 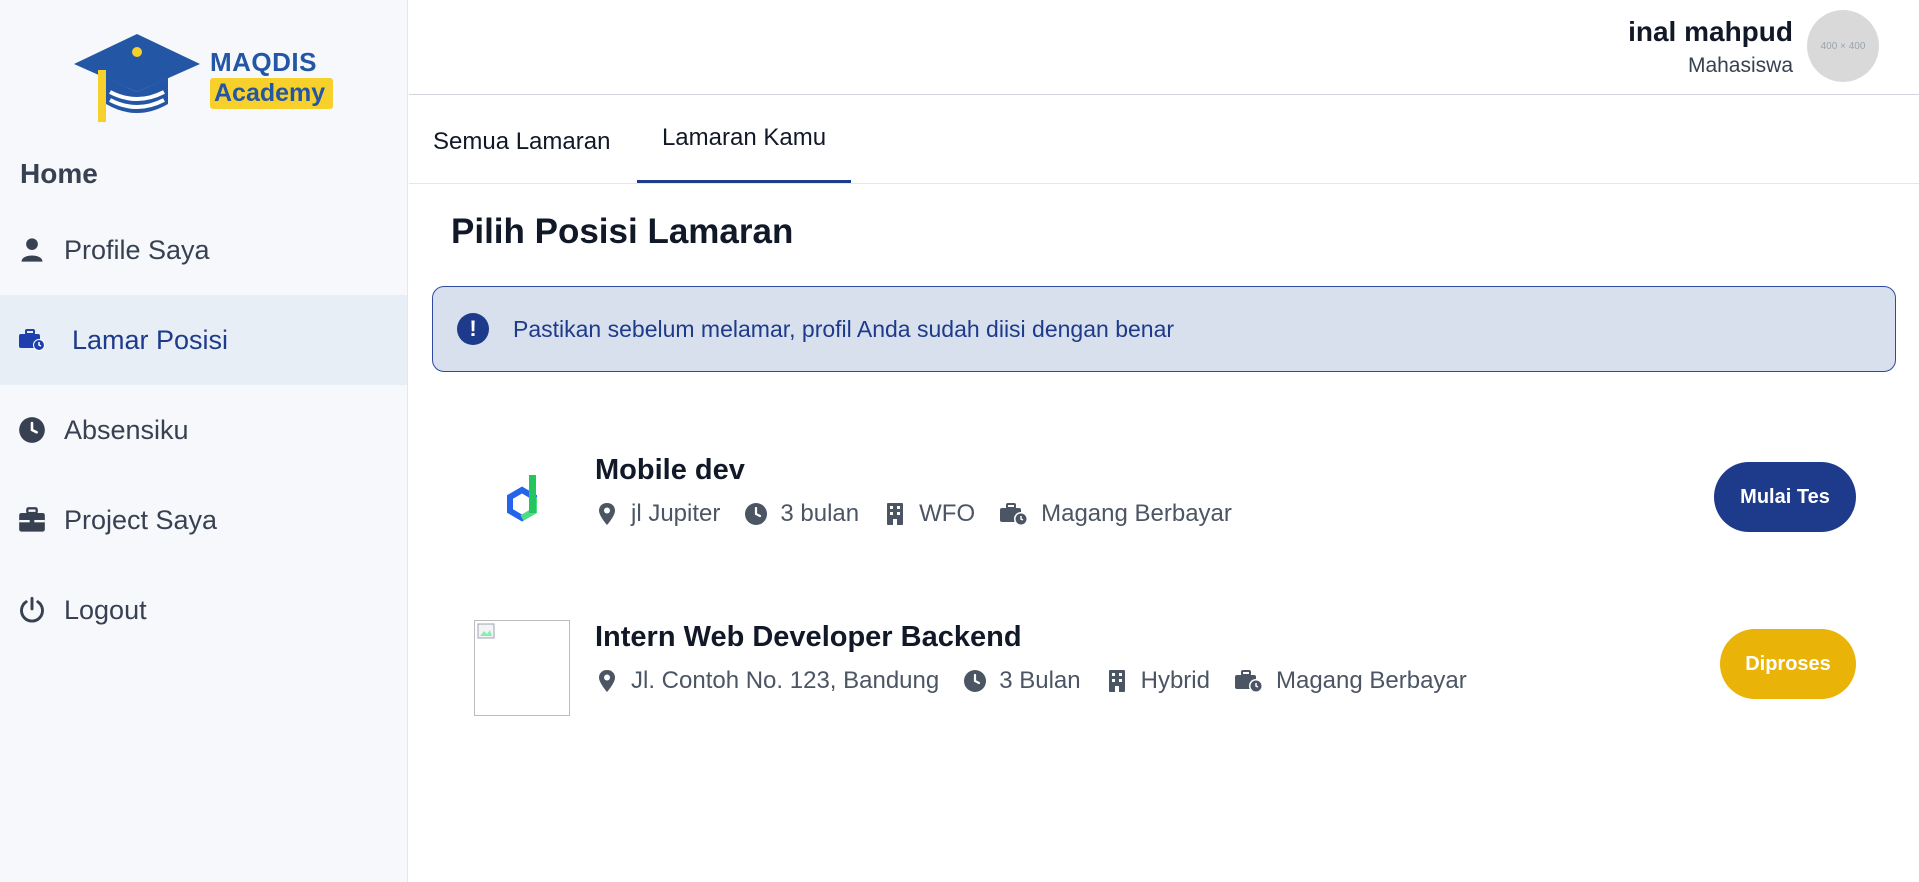 I want to click on diproses-button: Diproses, so click(x=1788, y=664).